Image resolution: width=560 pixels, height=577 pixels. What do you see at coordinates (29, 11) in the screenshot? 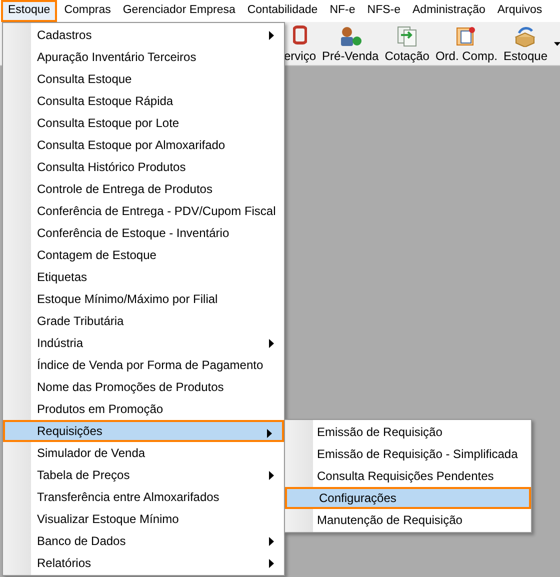
I see `menu-bar-item: Estoque` at bounding box center [29, 11].